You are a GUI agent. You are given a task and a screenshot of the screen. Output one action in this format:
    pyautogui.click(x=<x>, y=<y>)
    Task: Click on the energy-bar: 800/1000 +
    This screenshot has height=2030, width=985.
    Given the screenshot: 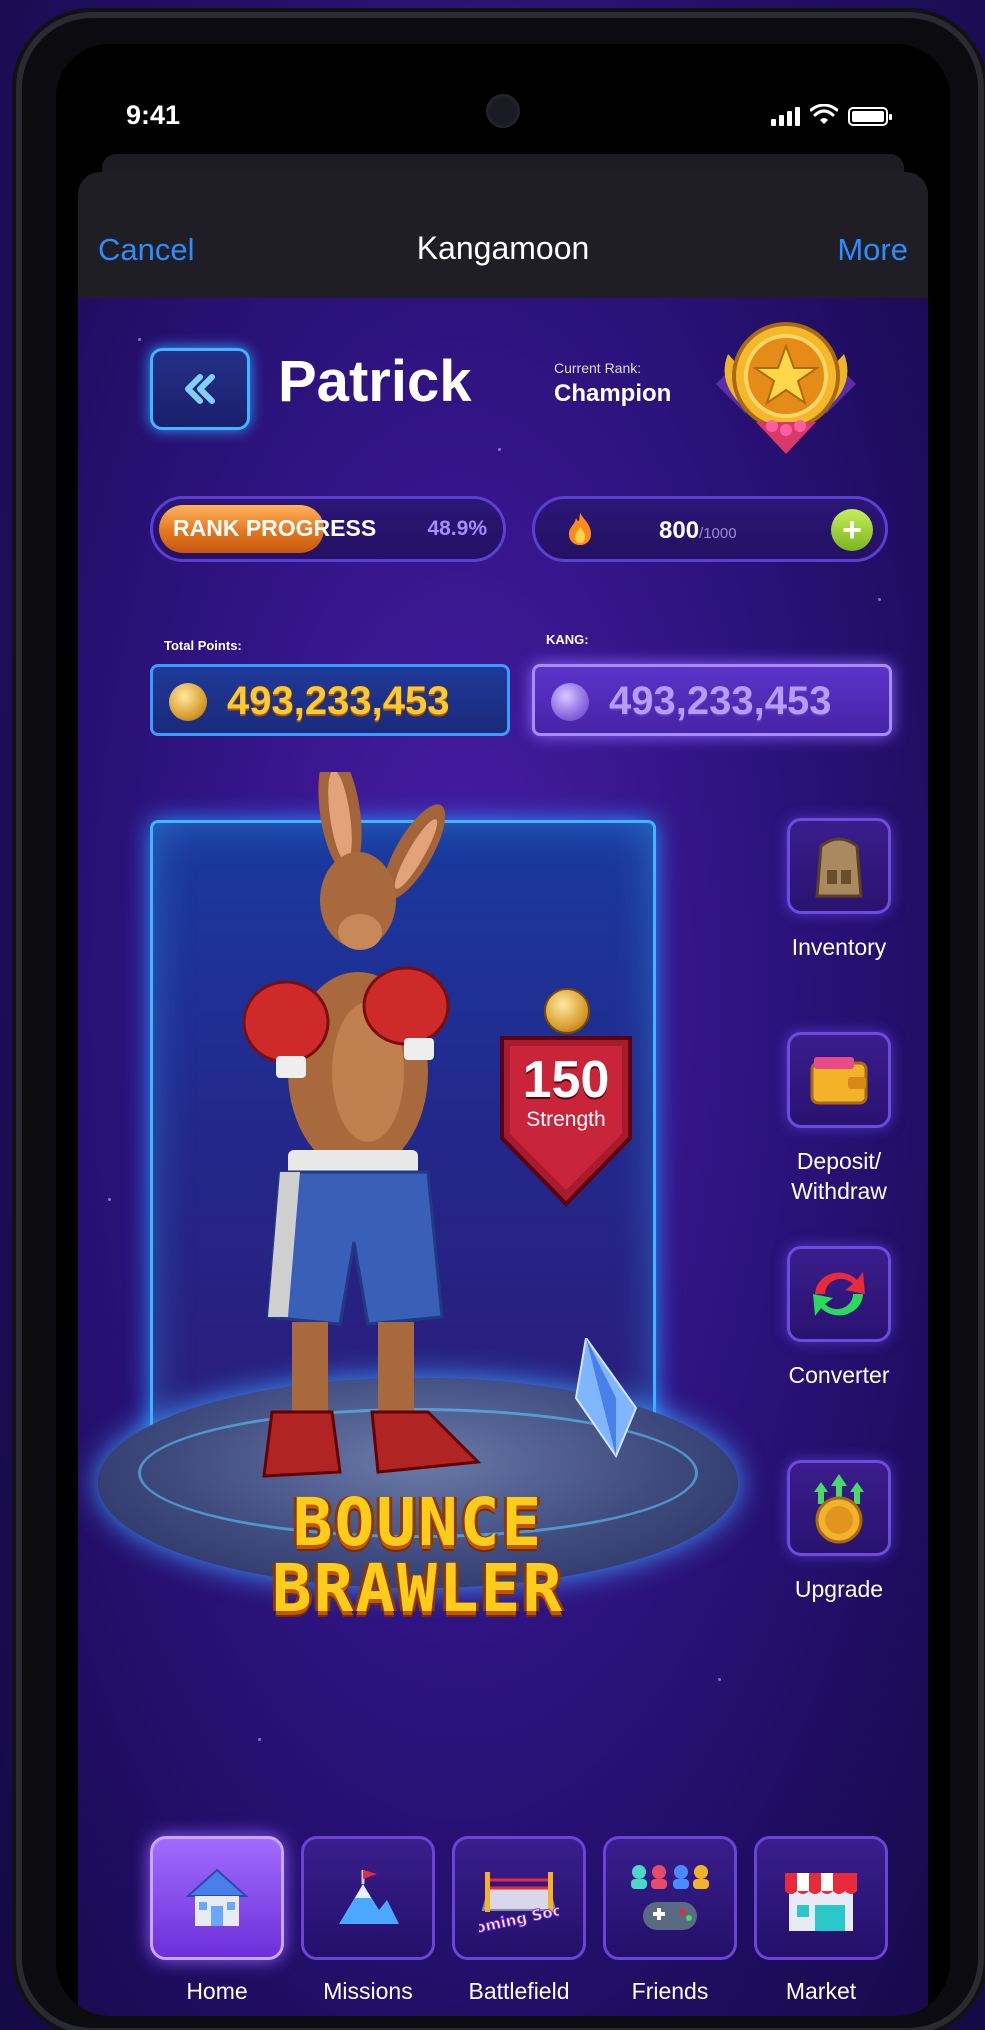 What is the action you would take?
    pyautogui.click(x=710, y=529)
    